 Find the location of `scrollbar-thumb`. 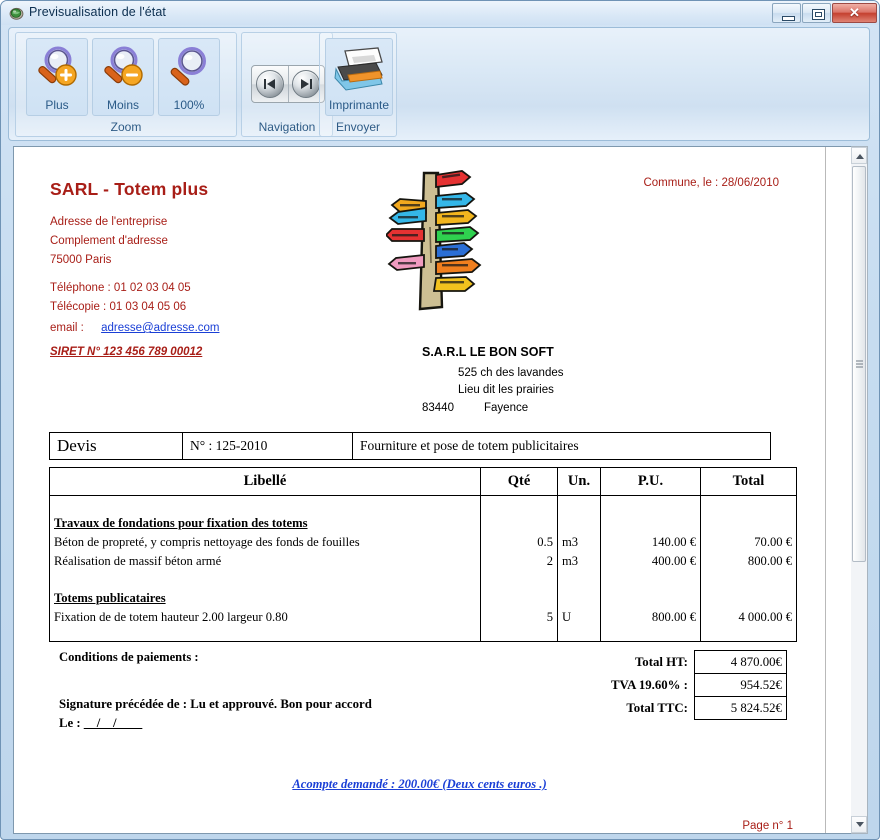

scrollbar-thumb is located at coordinates (859, 364).